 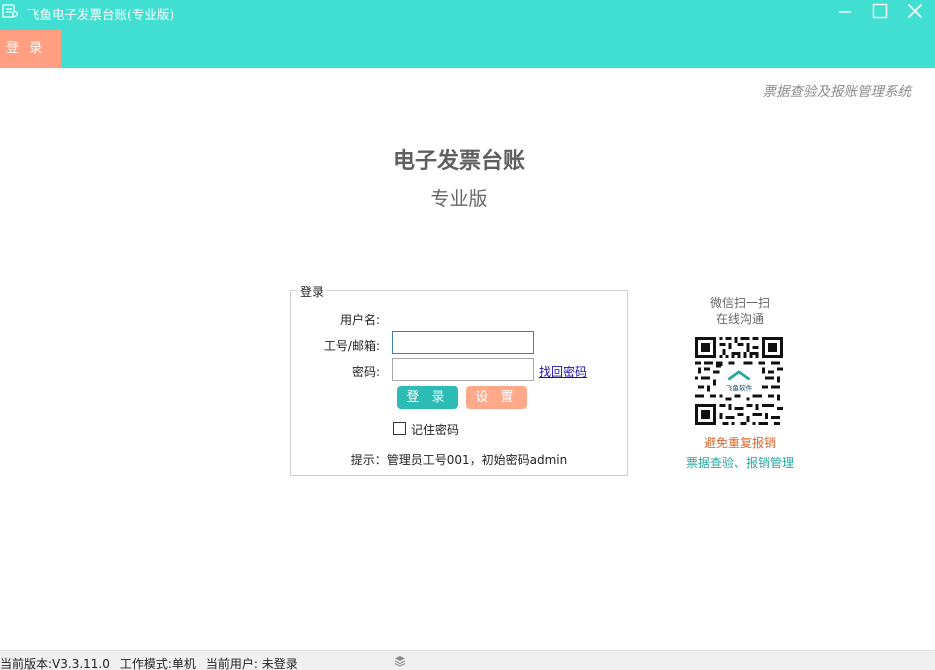 What do you see at coordinates (739, 303) in the screenshot?
I see `qr-caption-line1: 微信扫一扫` at bounding box center [739, 303].